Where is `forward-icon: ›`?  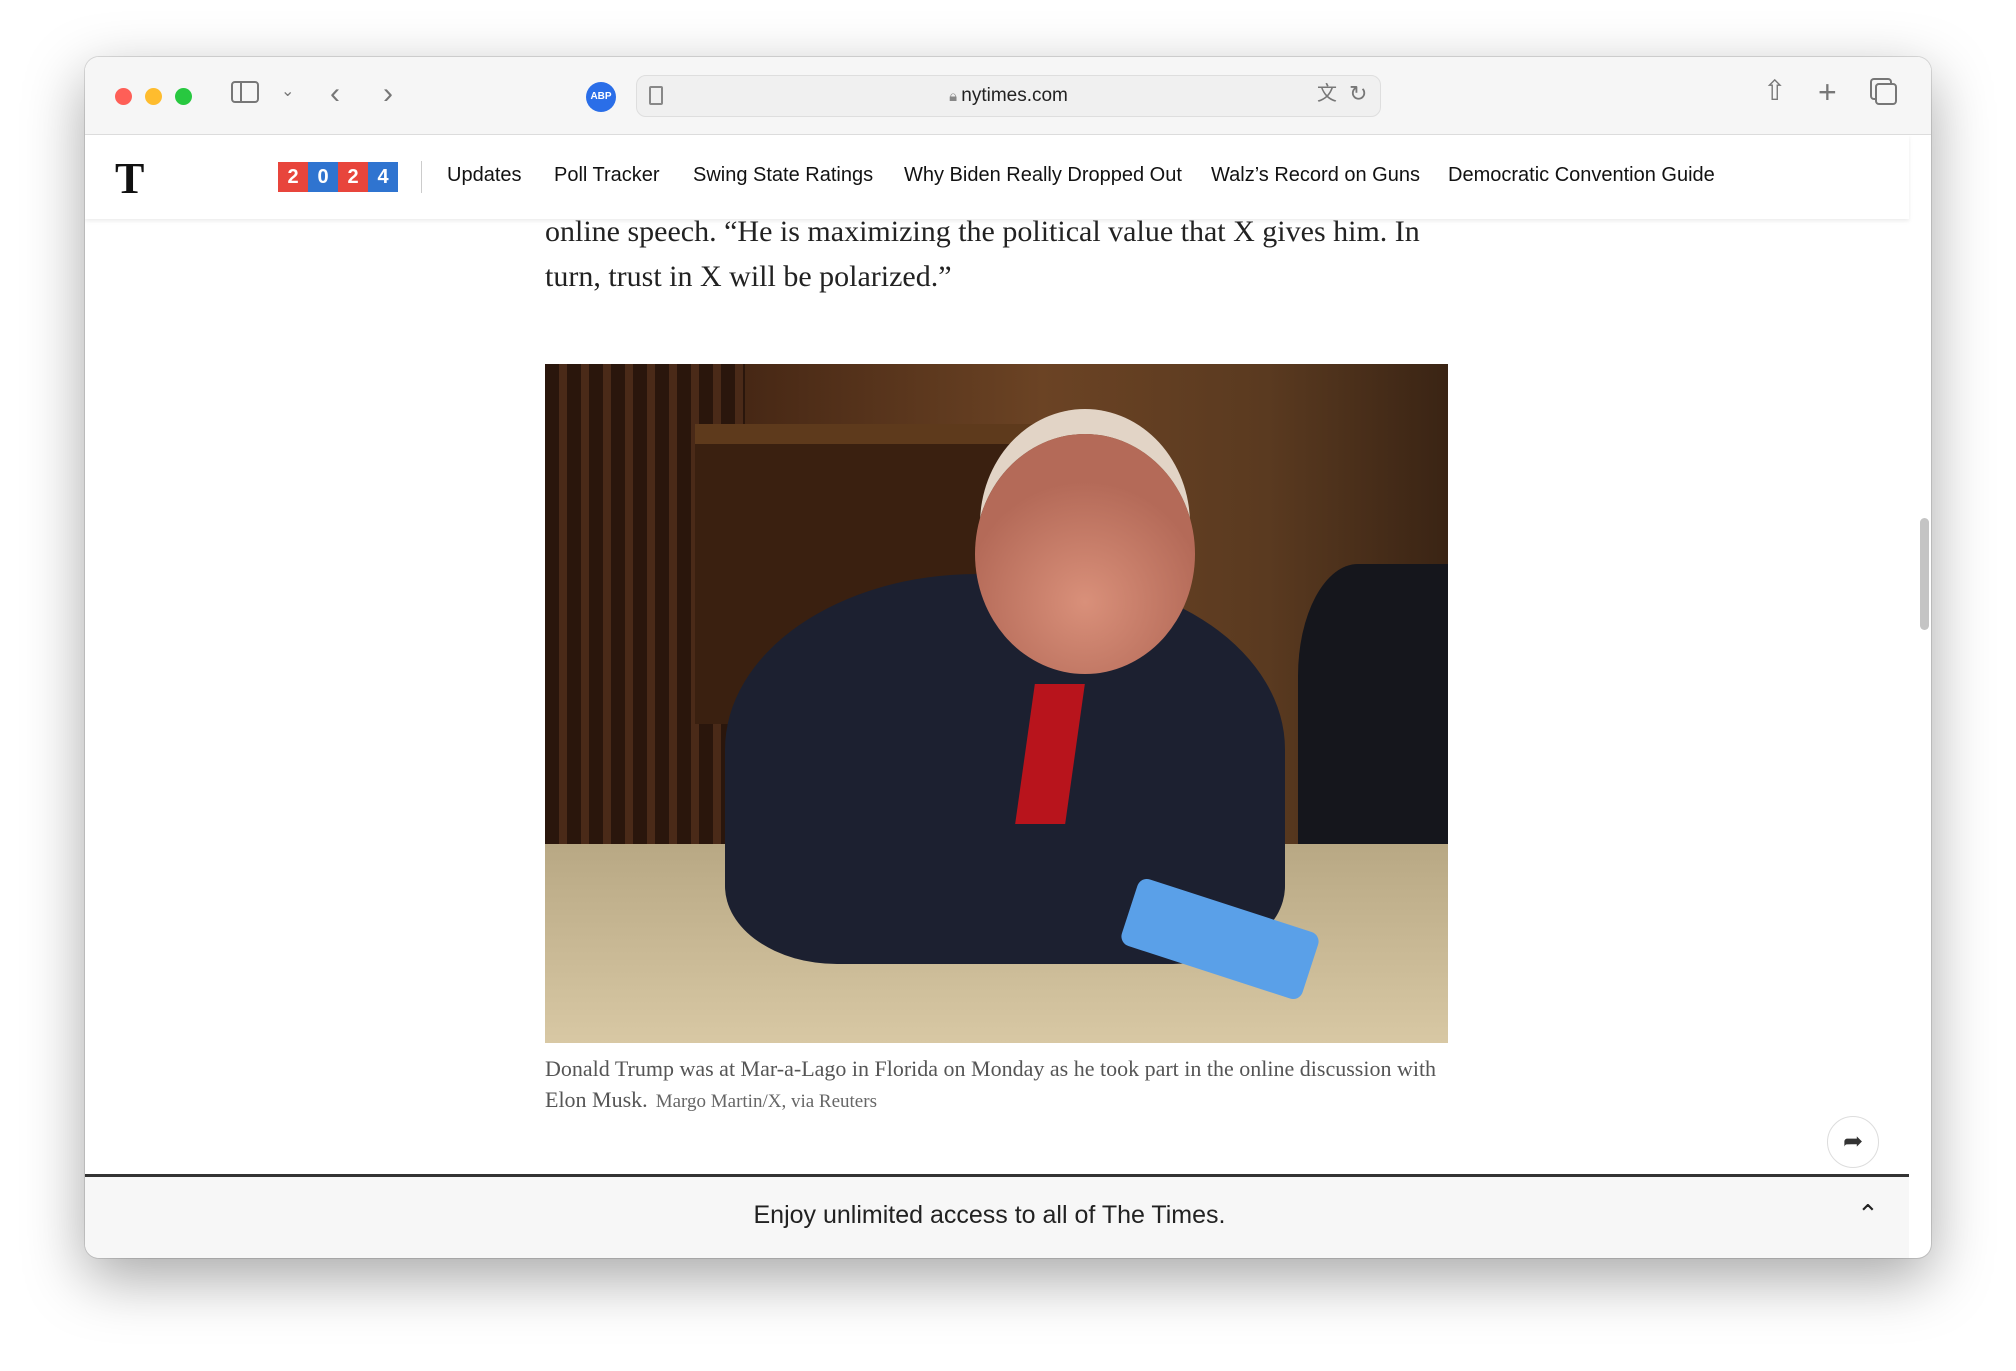
forward-icon: › is located at coordinates (388, 94).